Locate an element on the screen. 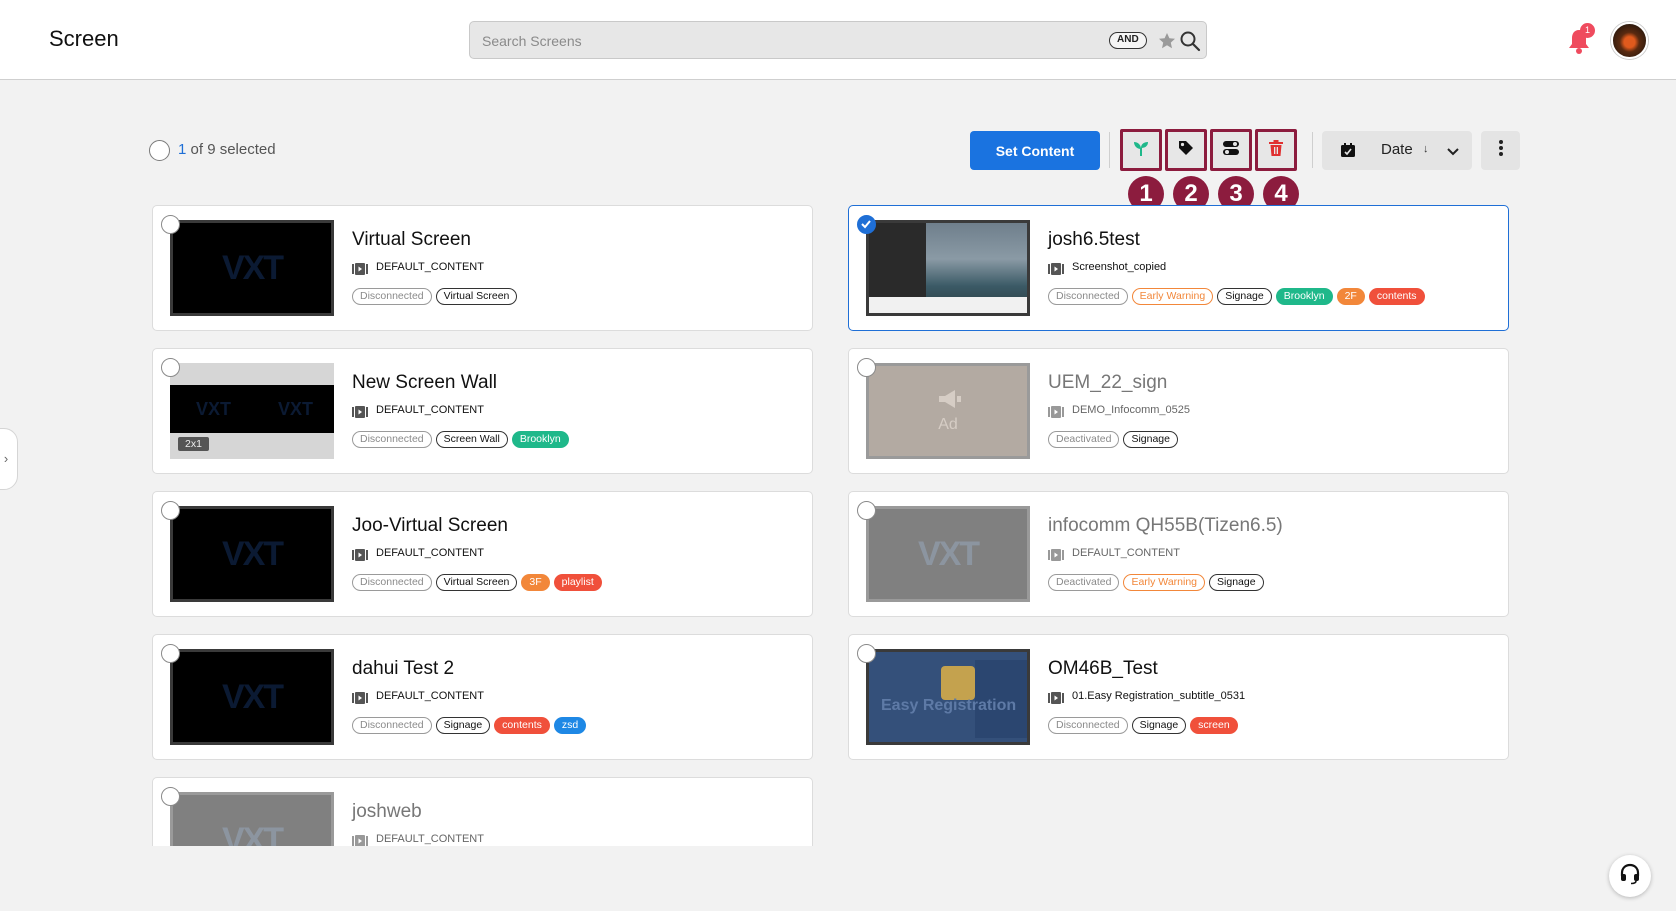 This screenshot has width=1676, height=911. tag: Brooklyn is located at coordinates (540, 439).